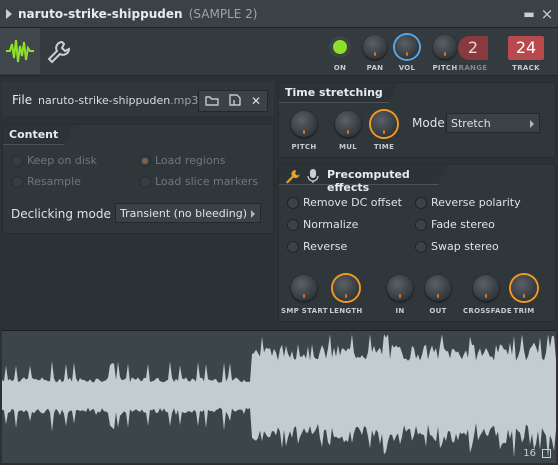  Describe the element at coordinates (487, 311) in the screenshot. I see `crossfade-label: CROSSFADE` at that location.